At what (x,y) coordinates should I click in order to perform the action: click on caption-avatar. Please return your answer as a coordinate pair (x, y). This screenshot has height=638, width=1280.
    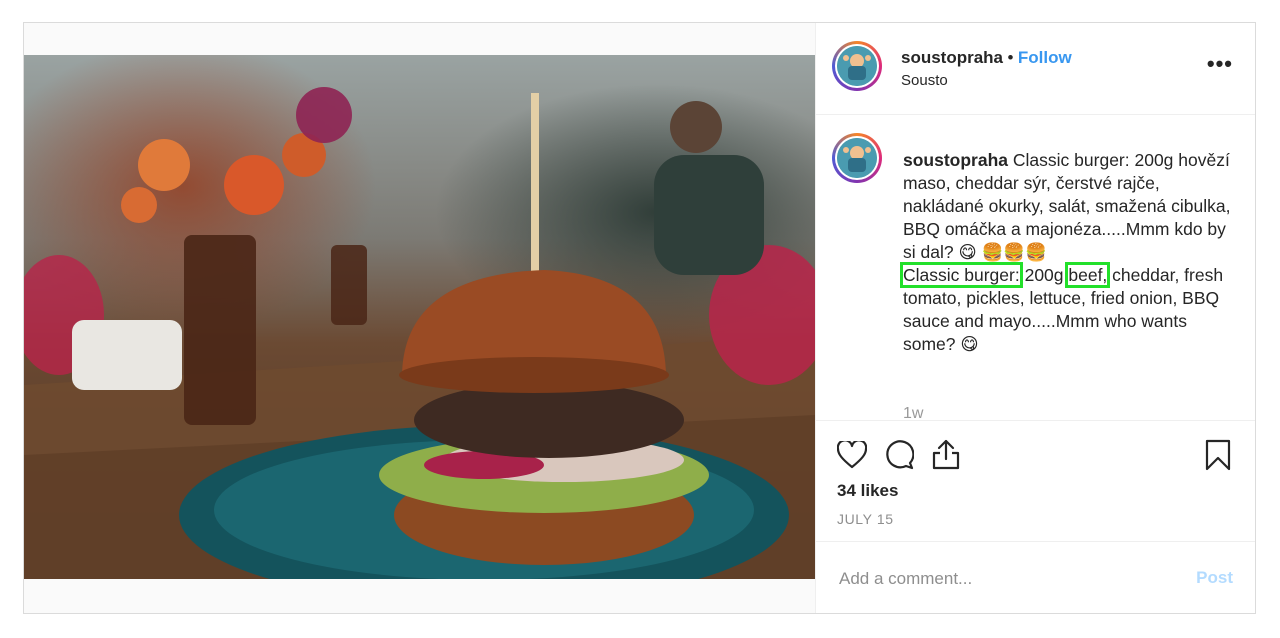
    Looking at the image, I should click on (857, 158).